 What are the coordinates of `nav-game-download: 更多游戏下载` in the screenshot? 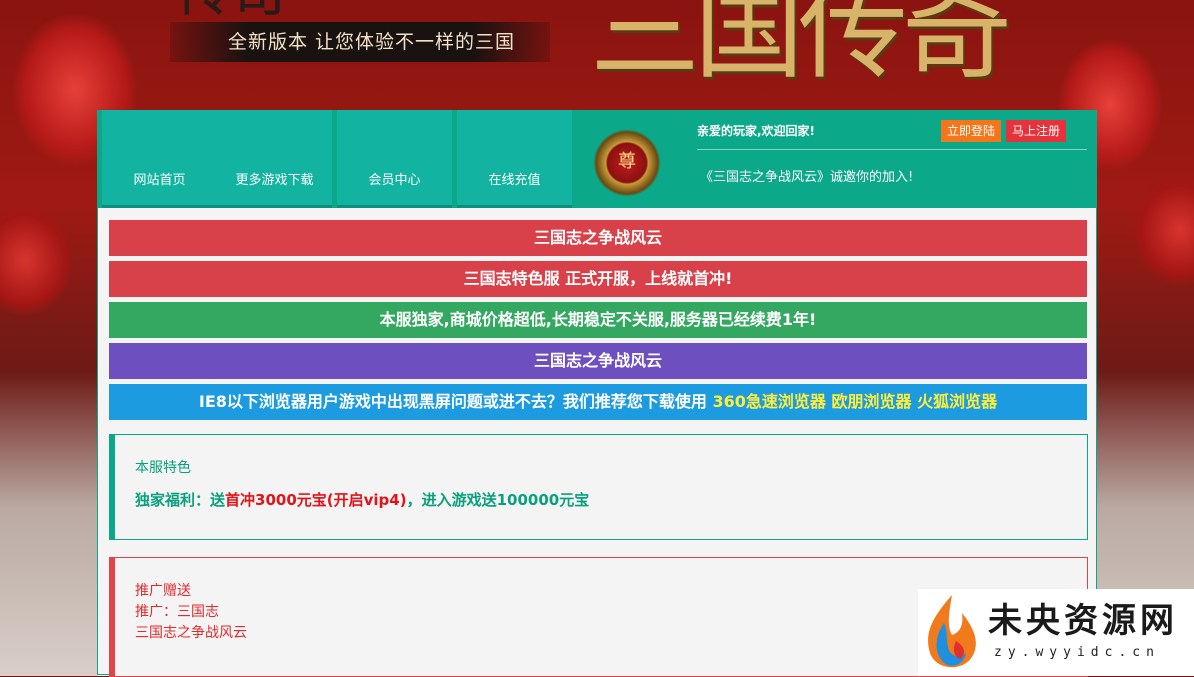 It's located at (274, 159).